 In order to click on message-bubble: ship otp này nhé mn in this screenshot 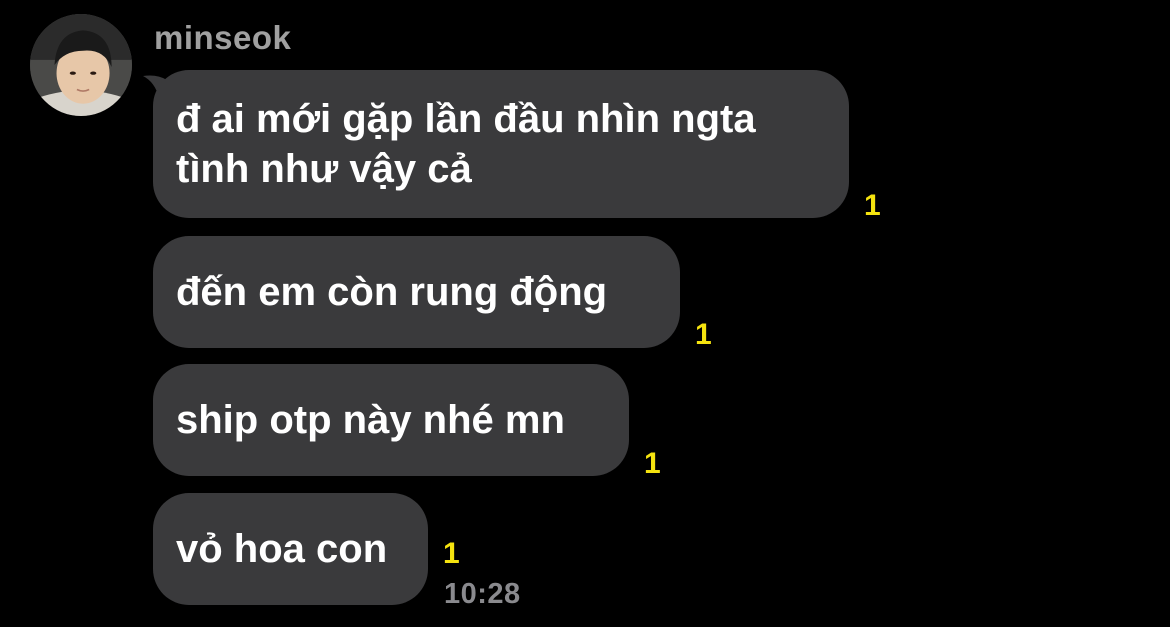, I will do `click(391, 420)`.